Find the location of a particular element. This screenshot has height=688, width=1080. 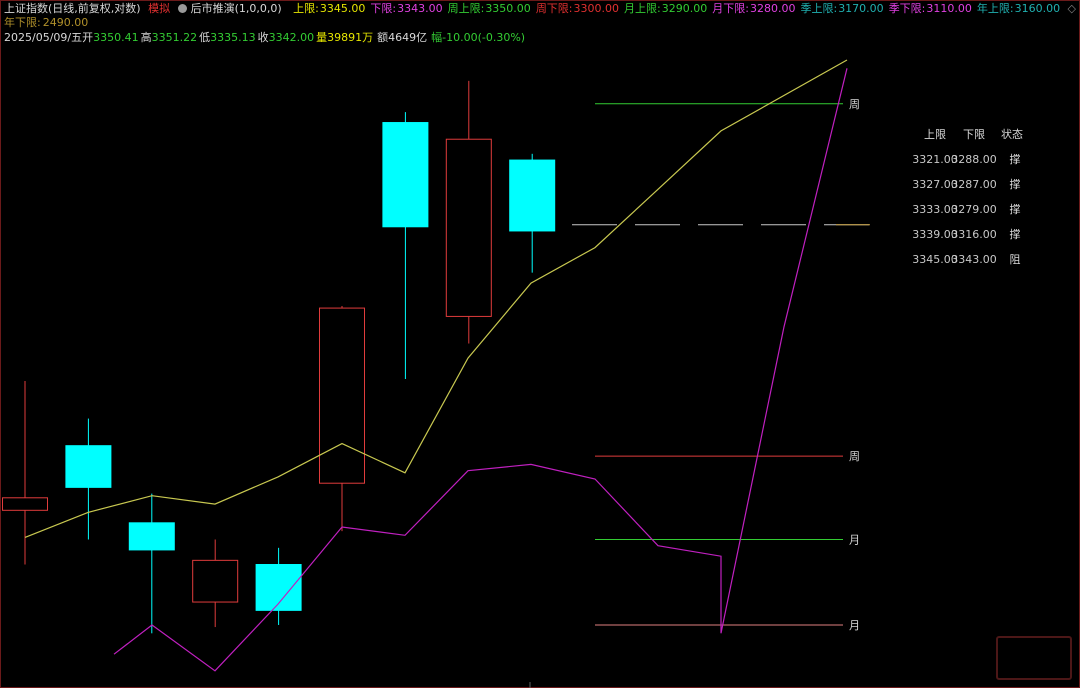

change-value: -10.00(-0.30%) is located at coordinates (484, 37).